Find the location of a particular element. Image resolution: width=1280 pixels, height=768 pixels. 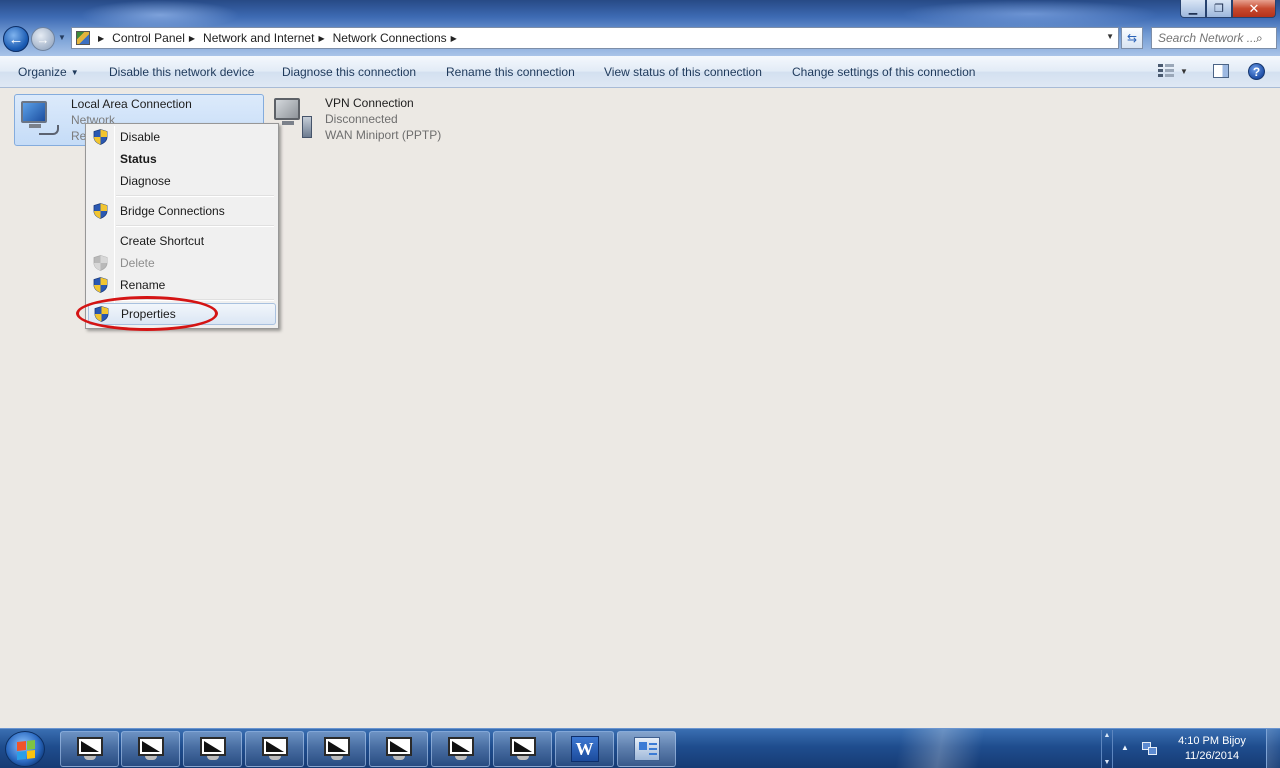

taskbar-word: W is located at coordinates (584, 749).